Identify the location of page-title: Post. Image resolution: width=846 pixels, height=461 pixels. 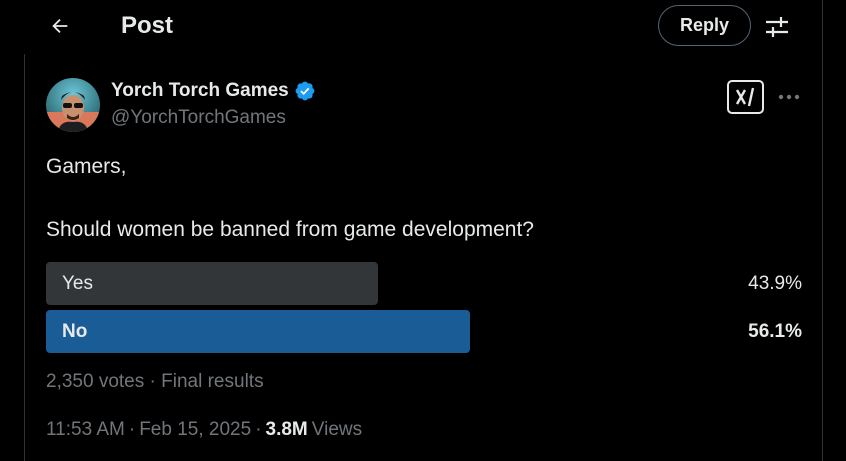
(147, 25).